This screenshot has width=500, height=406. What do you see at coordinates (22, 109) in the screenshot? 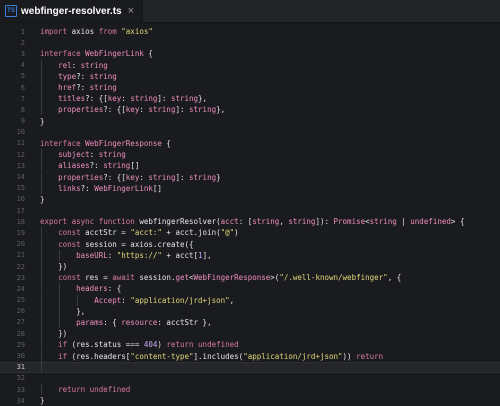
I see `line-number: 8` at bounding box center [22, 109].